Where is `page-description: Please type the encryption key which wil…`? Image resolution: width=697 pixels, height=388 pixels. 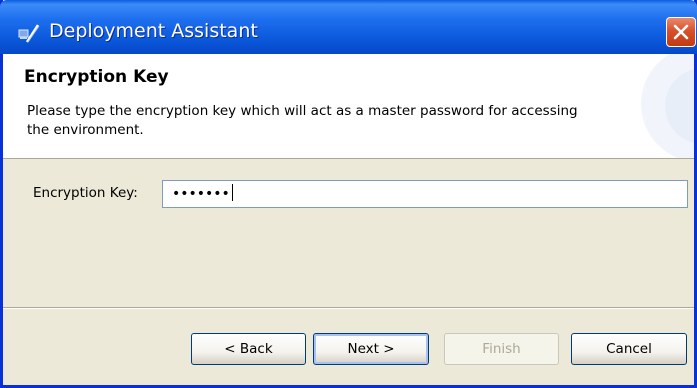 page-description: Please type the encryption key which wil… is located at coordinates (302, 120).